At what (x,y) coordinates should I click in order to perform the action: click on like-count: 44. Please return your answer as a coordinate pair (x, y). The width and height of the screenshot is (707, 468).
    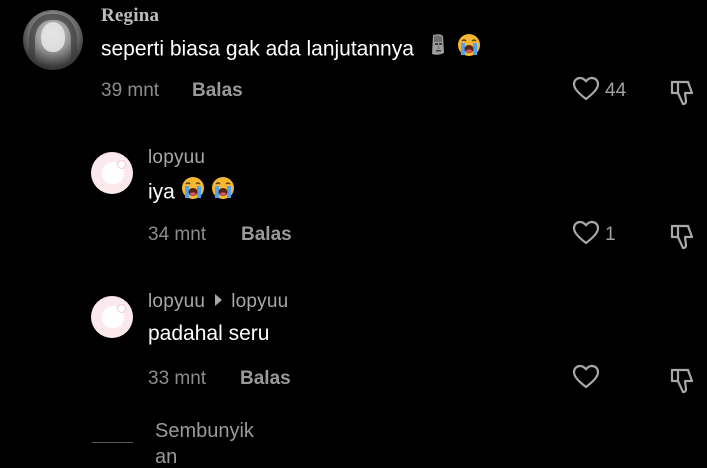
    Looking at the image, I should click on (616, 90).